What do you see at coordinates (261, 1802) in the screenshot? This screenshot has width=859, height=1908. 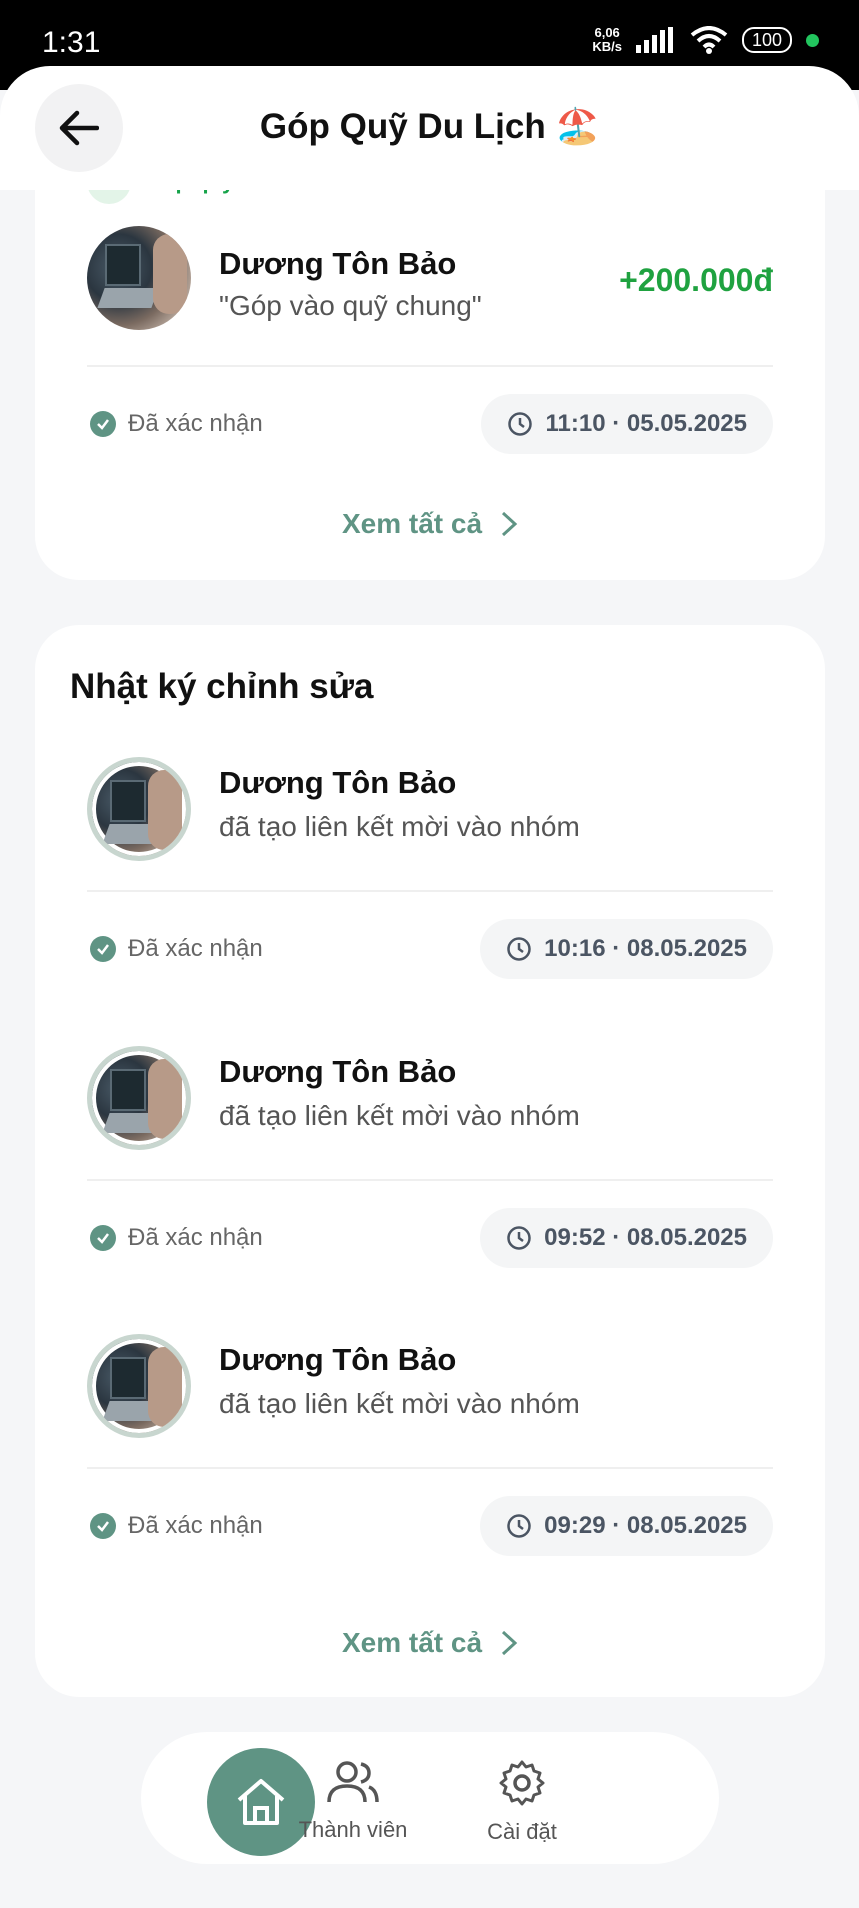 I see `home-icon` at bounding box center [261, 1802].